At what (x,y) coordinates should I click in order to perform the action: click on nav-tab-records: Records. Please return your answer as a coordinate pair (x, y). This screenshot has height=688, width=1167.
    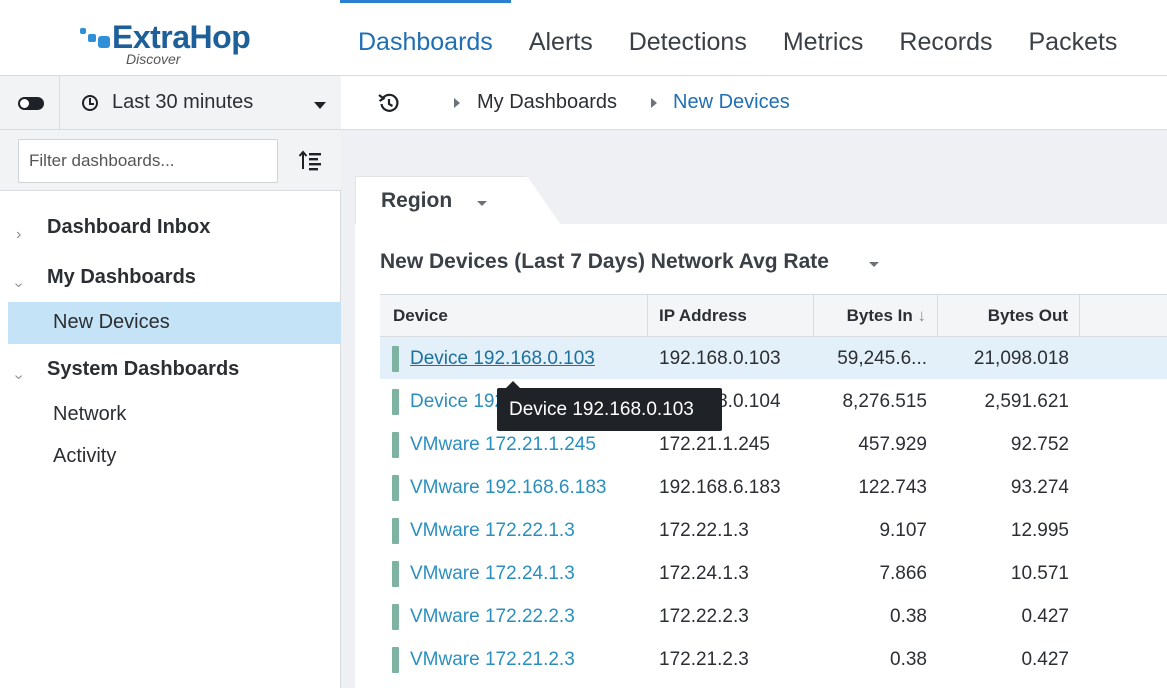
    Looking at the image, I should click on (945, 38).